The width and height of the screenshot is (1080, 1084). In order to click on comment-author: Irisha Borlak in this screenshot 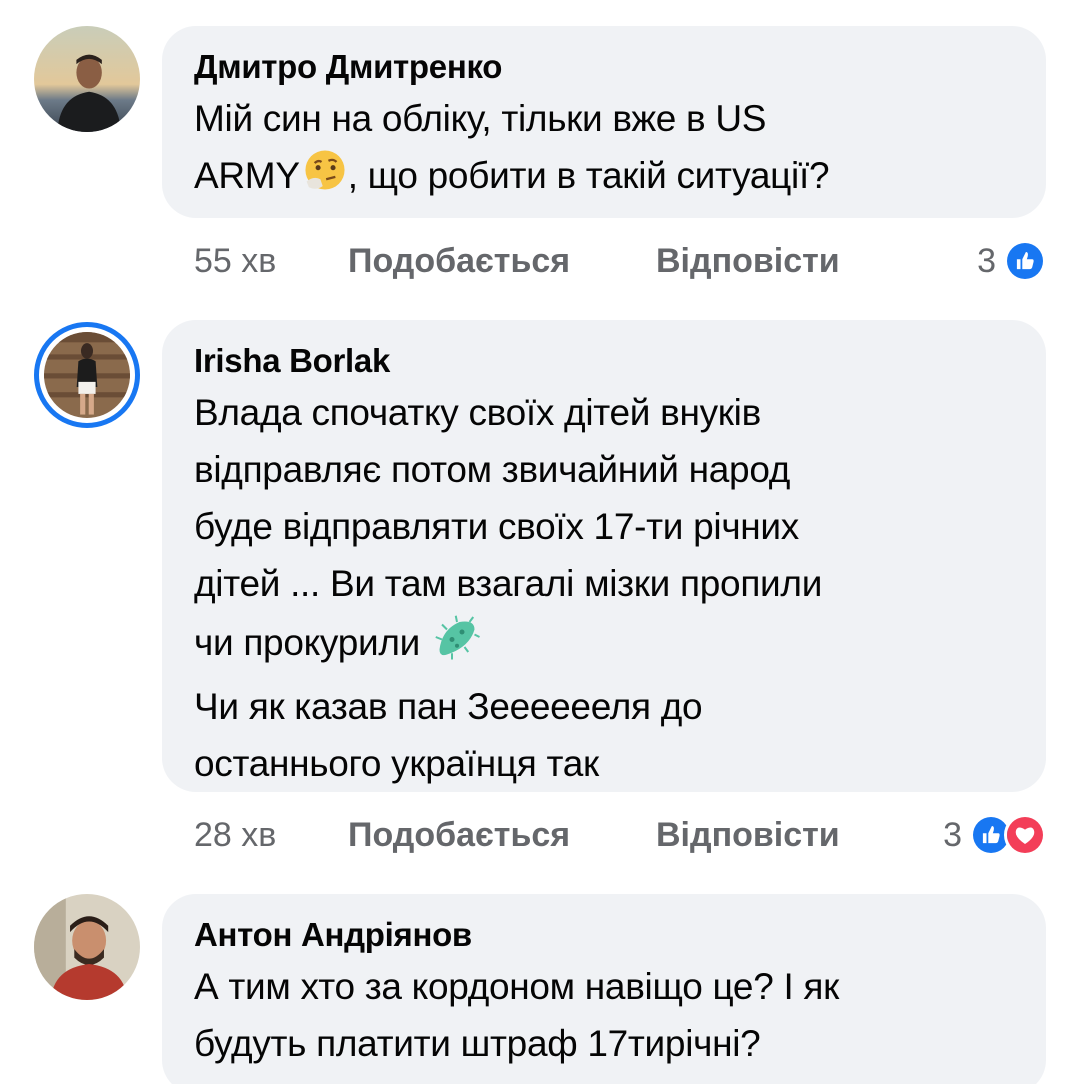, I will do `click(603, 361)`.